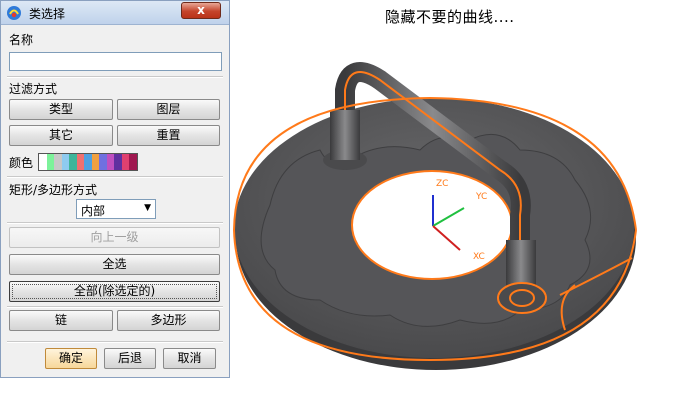  Describe the element at coordinates (14, 13) in the screenshot. I see `app-logo-icon` at that location.